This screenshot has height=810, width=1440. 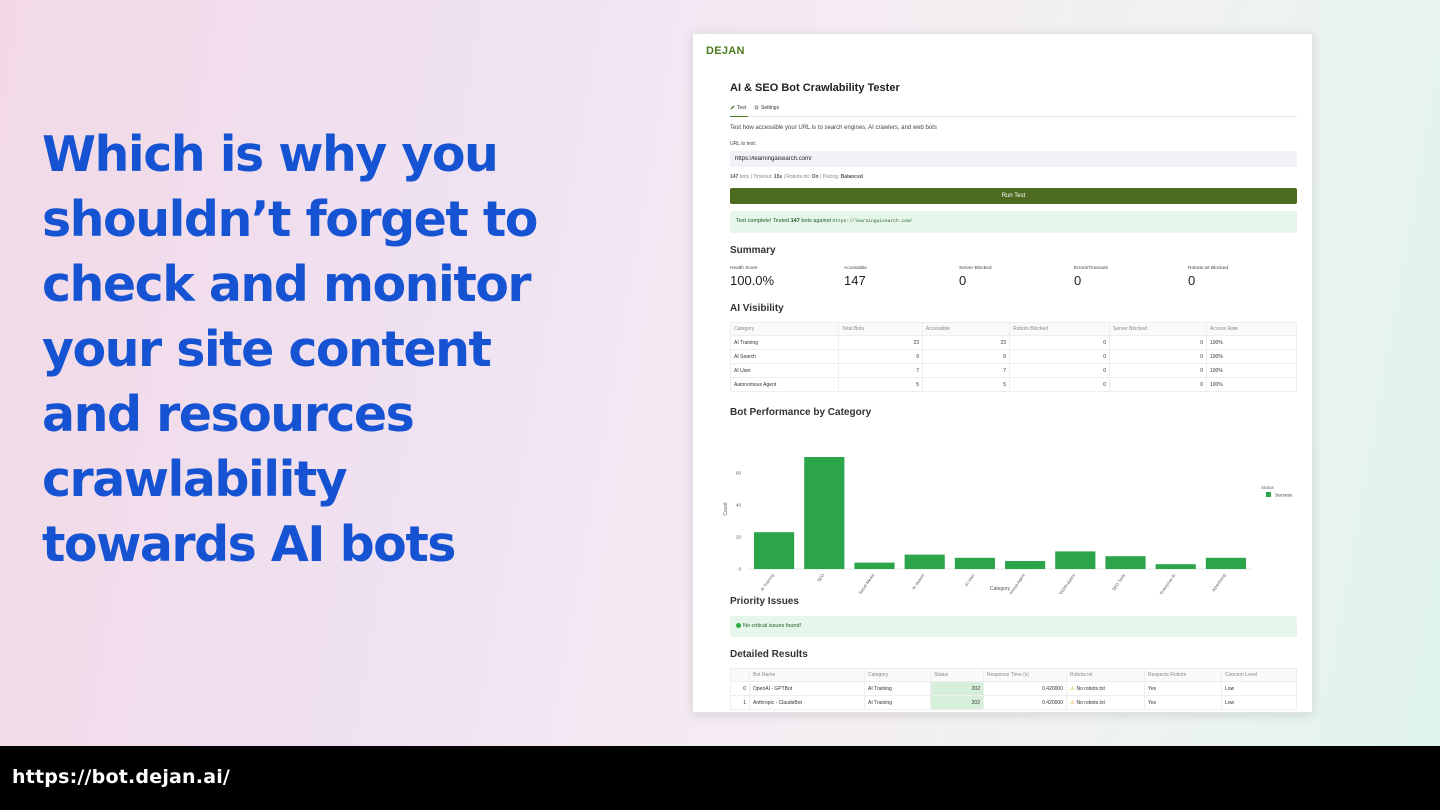 I want to click on column-header: Bot Name, so click(x=807, y=675).